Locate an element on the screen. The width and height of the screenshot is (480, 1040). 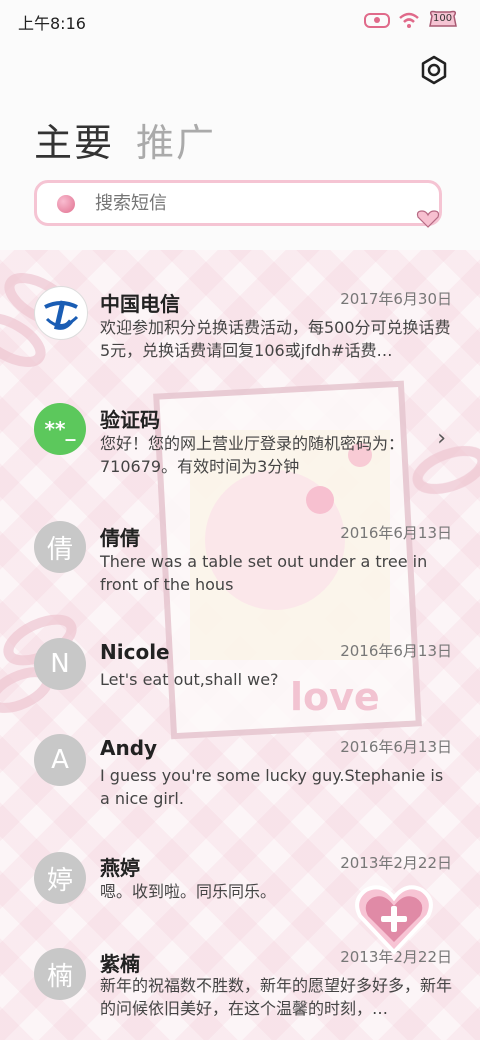
battery-level: 100 is located at coordinates (443, 18).